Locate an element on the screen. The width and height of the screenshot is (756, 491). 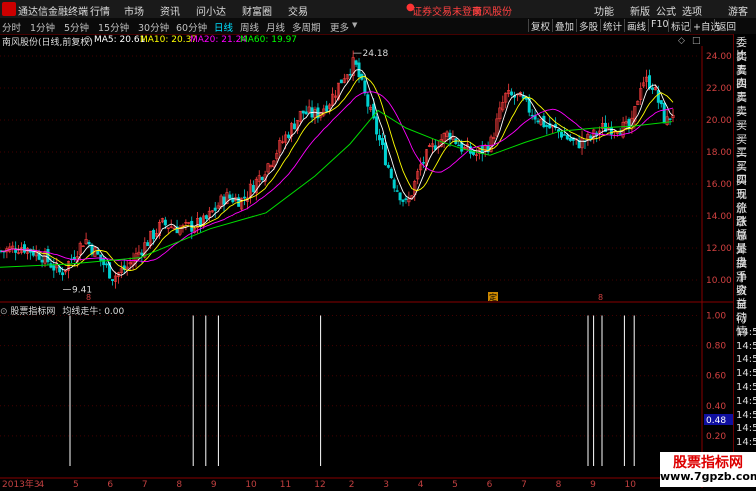
mark-button: 标记 is located at coordinates (680, 26).